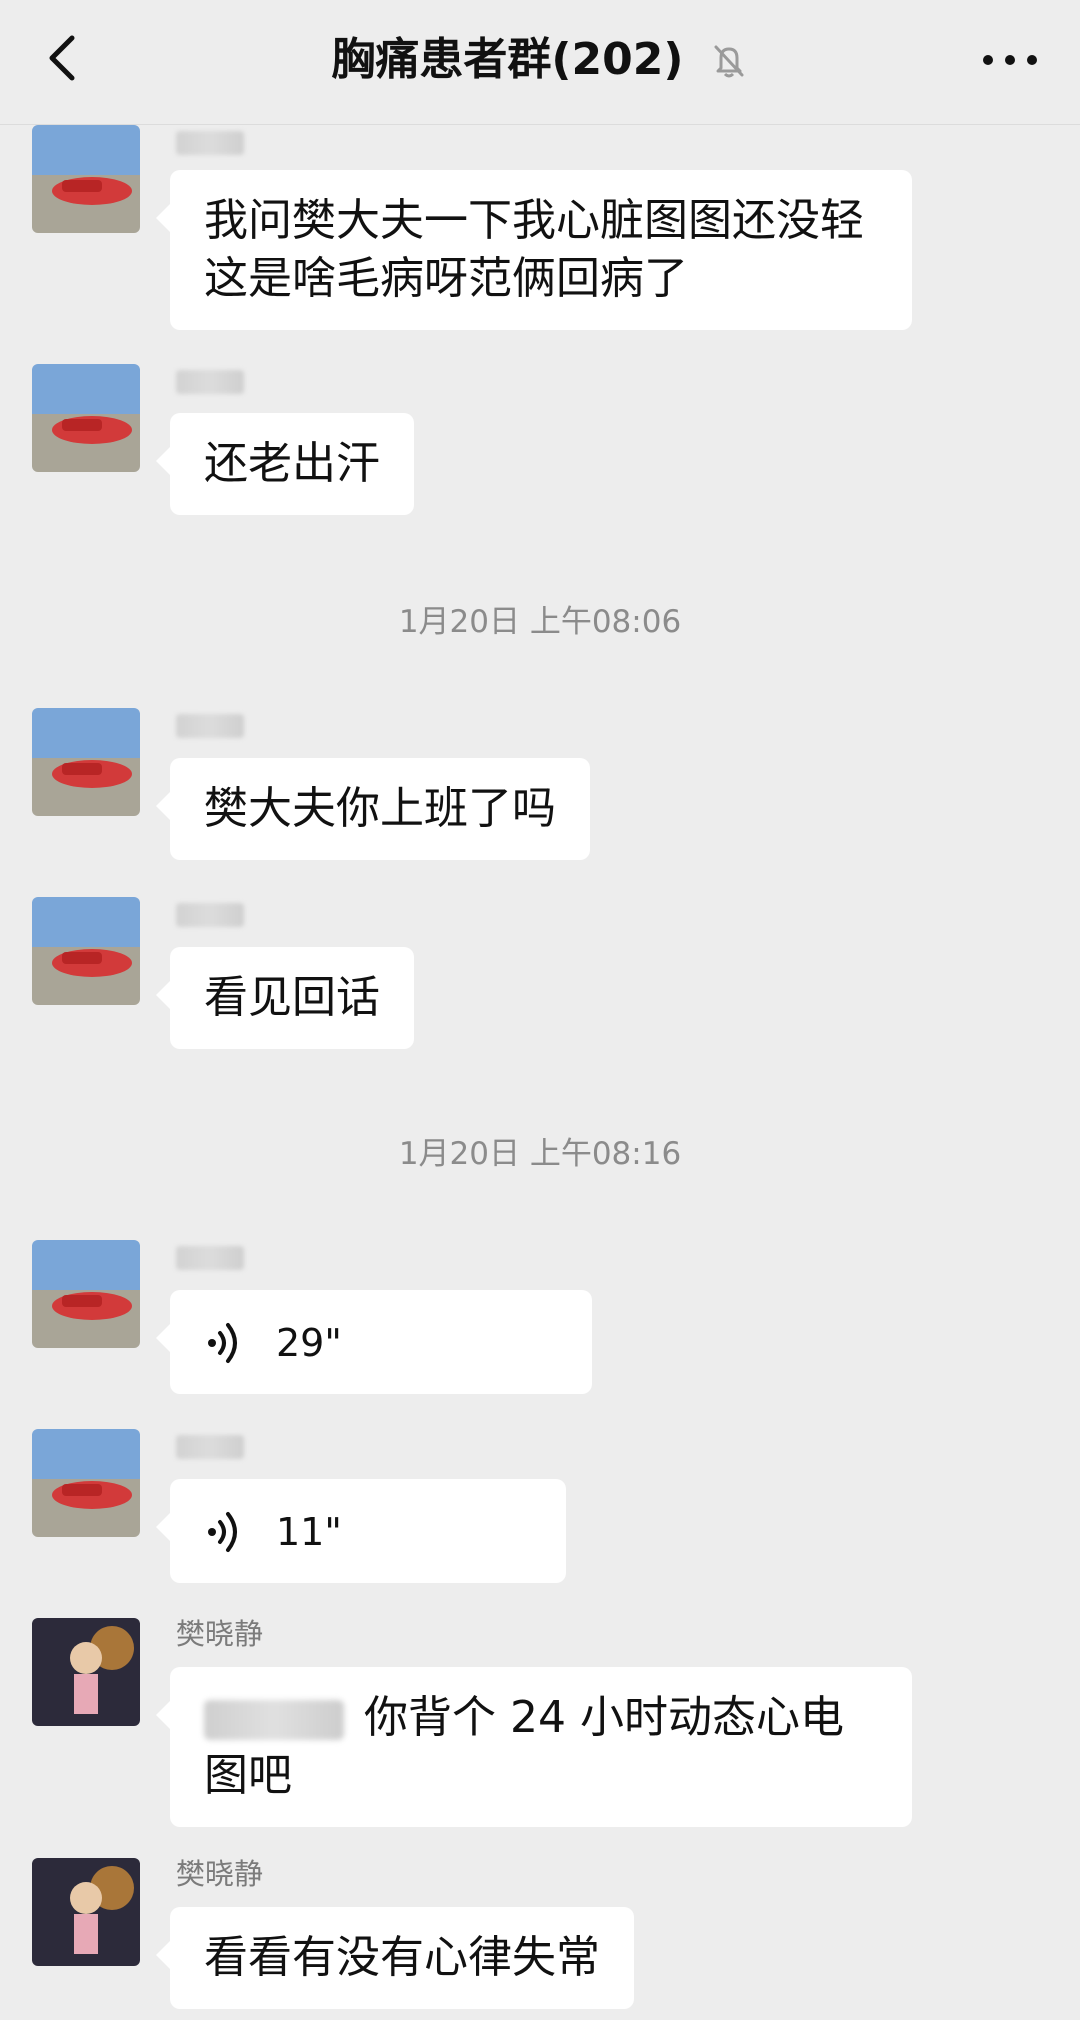 This screenshot has height=2020, width=1080. What do you see at coordinates (540, 622) in the screenshot?
I see `timestamp: 1月20日 上午08:06` at bounding box center [540, 622].